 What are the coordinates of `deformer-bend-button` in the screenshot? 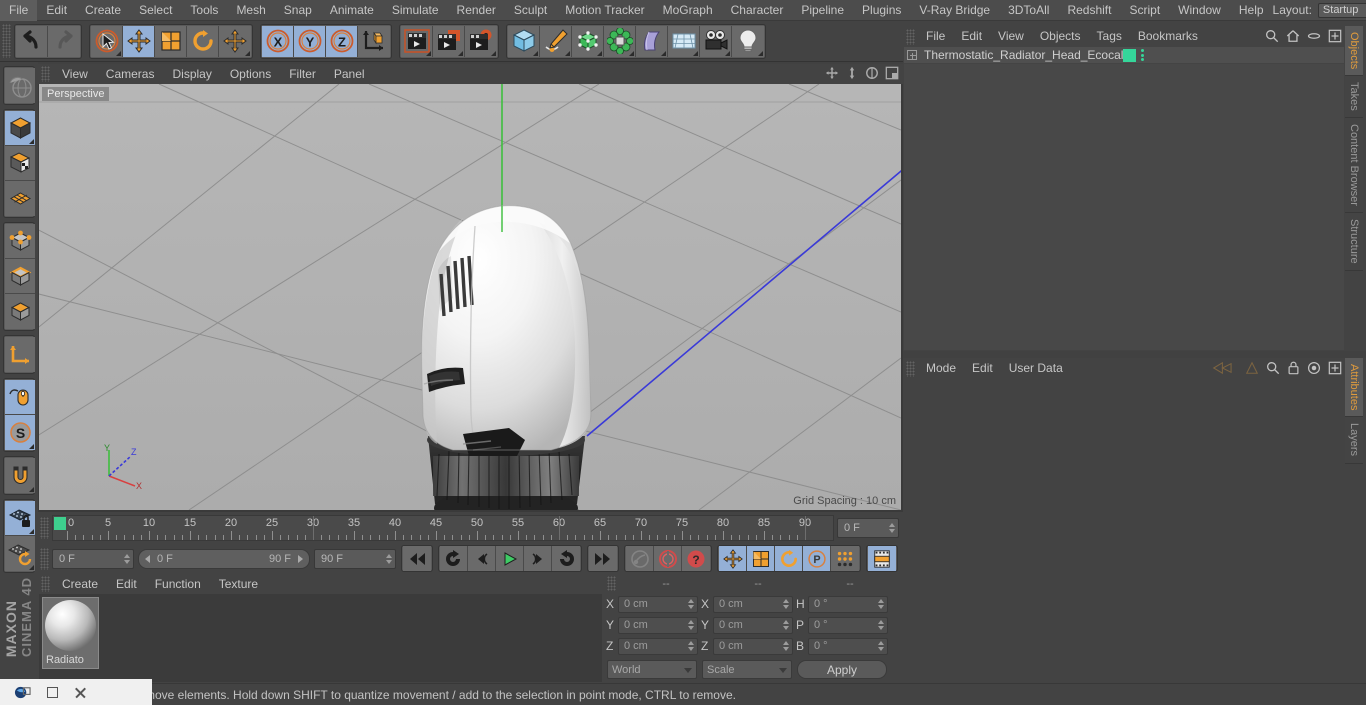 It's located at (652, 41).